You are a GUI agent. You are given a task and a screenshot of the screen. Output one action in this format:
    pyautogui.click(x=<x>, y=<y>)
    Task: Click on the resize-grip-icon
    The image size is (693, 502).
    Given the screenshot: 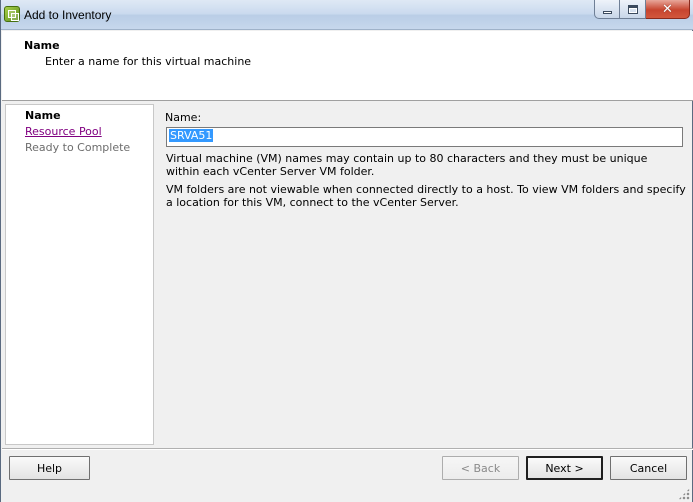 What is the action you would take?
    pyautogui.click(x=684, y=494)
    